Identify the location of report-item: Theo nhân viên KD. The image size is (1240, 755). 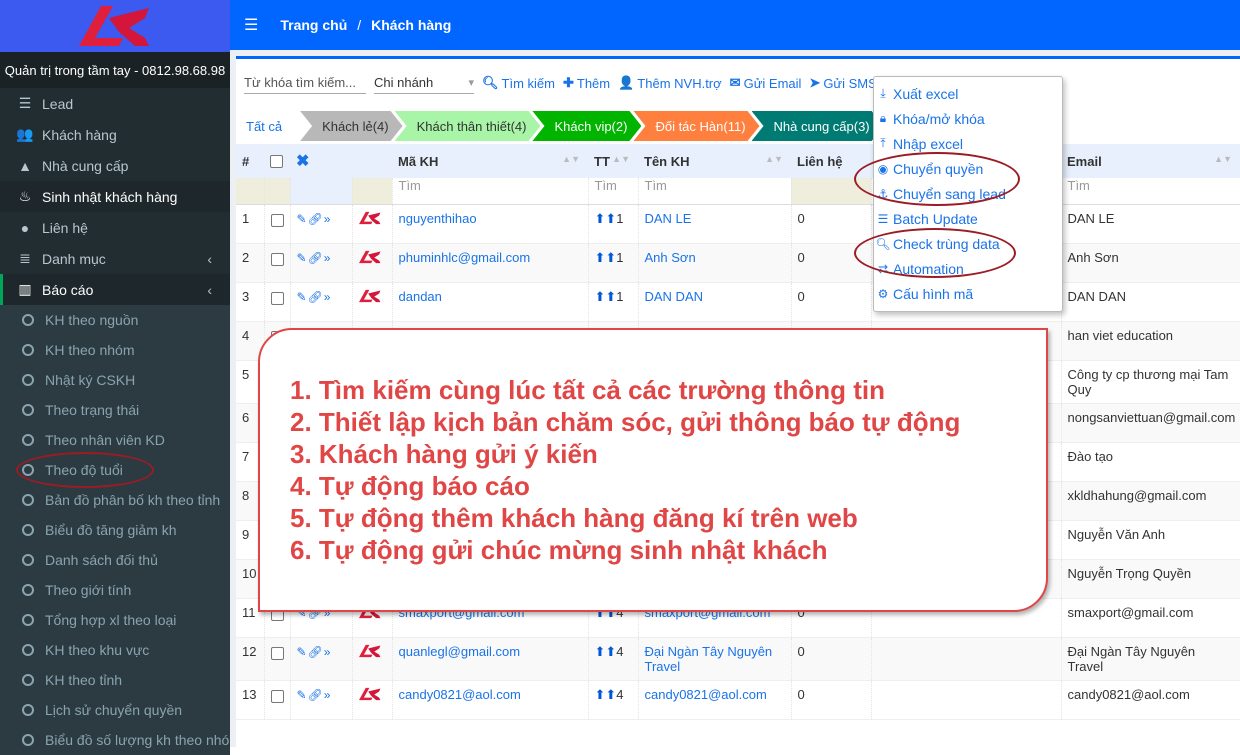
(115, 440).